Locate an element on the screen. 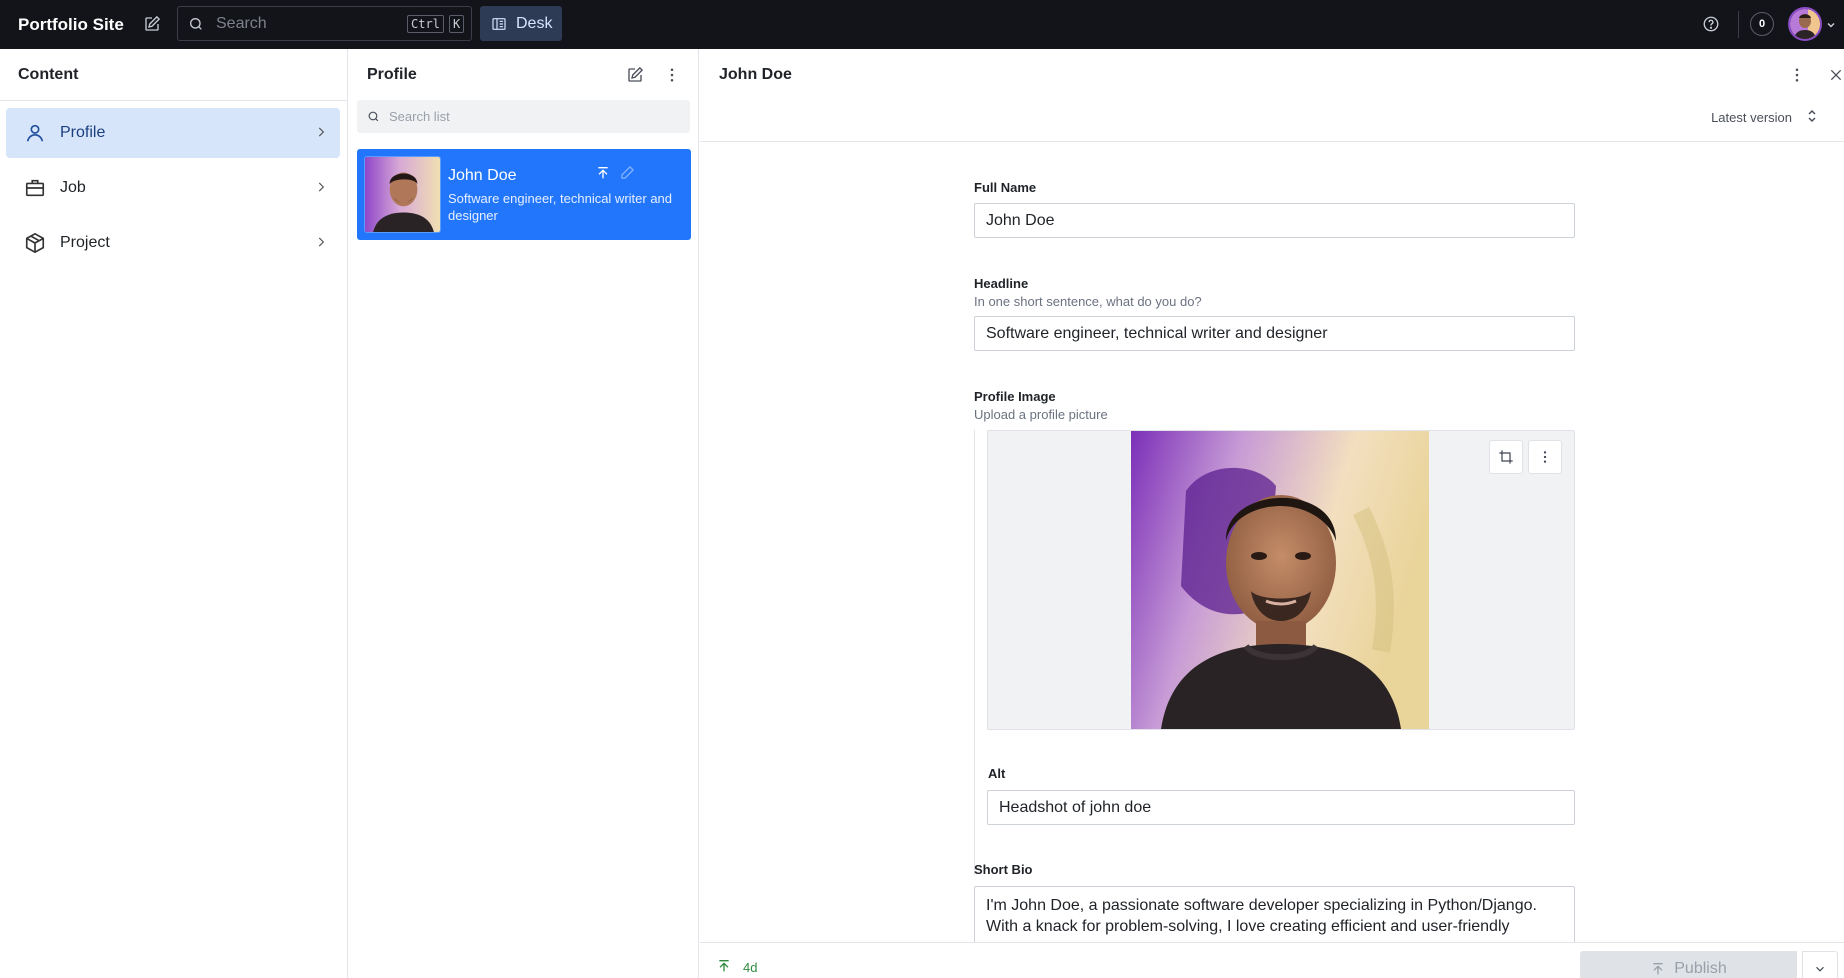 This screenshot has width=1844, height=978. help-icon is located at coordinates (1711, 24).